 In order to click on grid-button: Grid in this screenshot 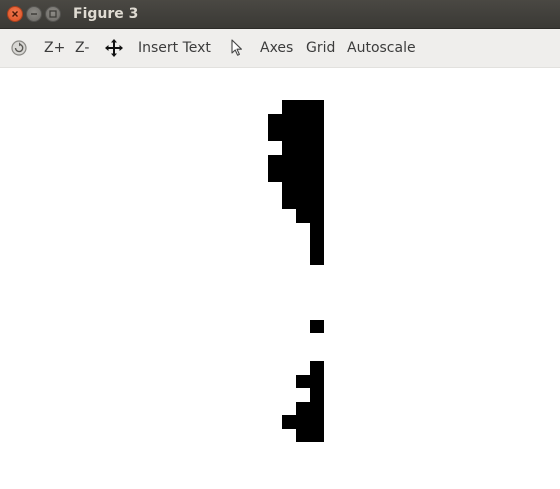, I will do `click(320, 48)`.